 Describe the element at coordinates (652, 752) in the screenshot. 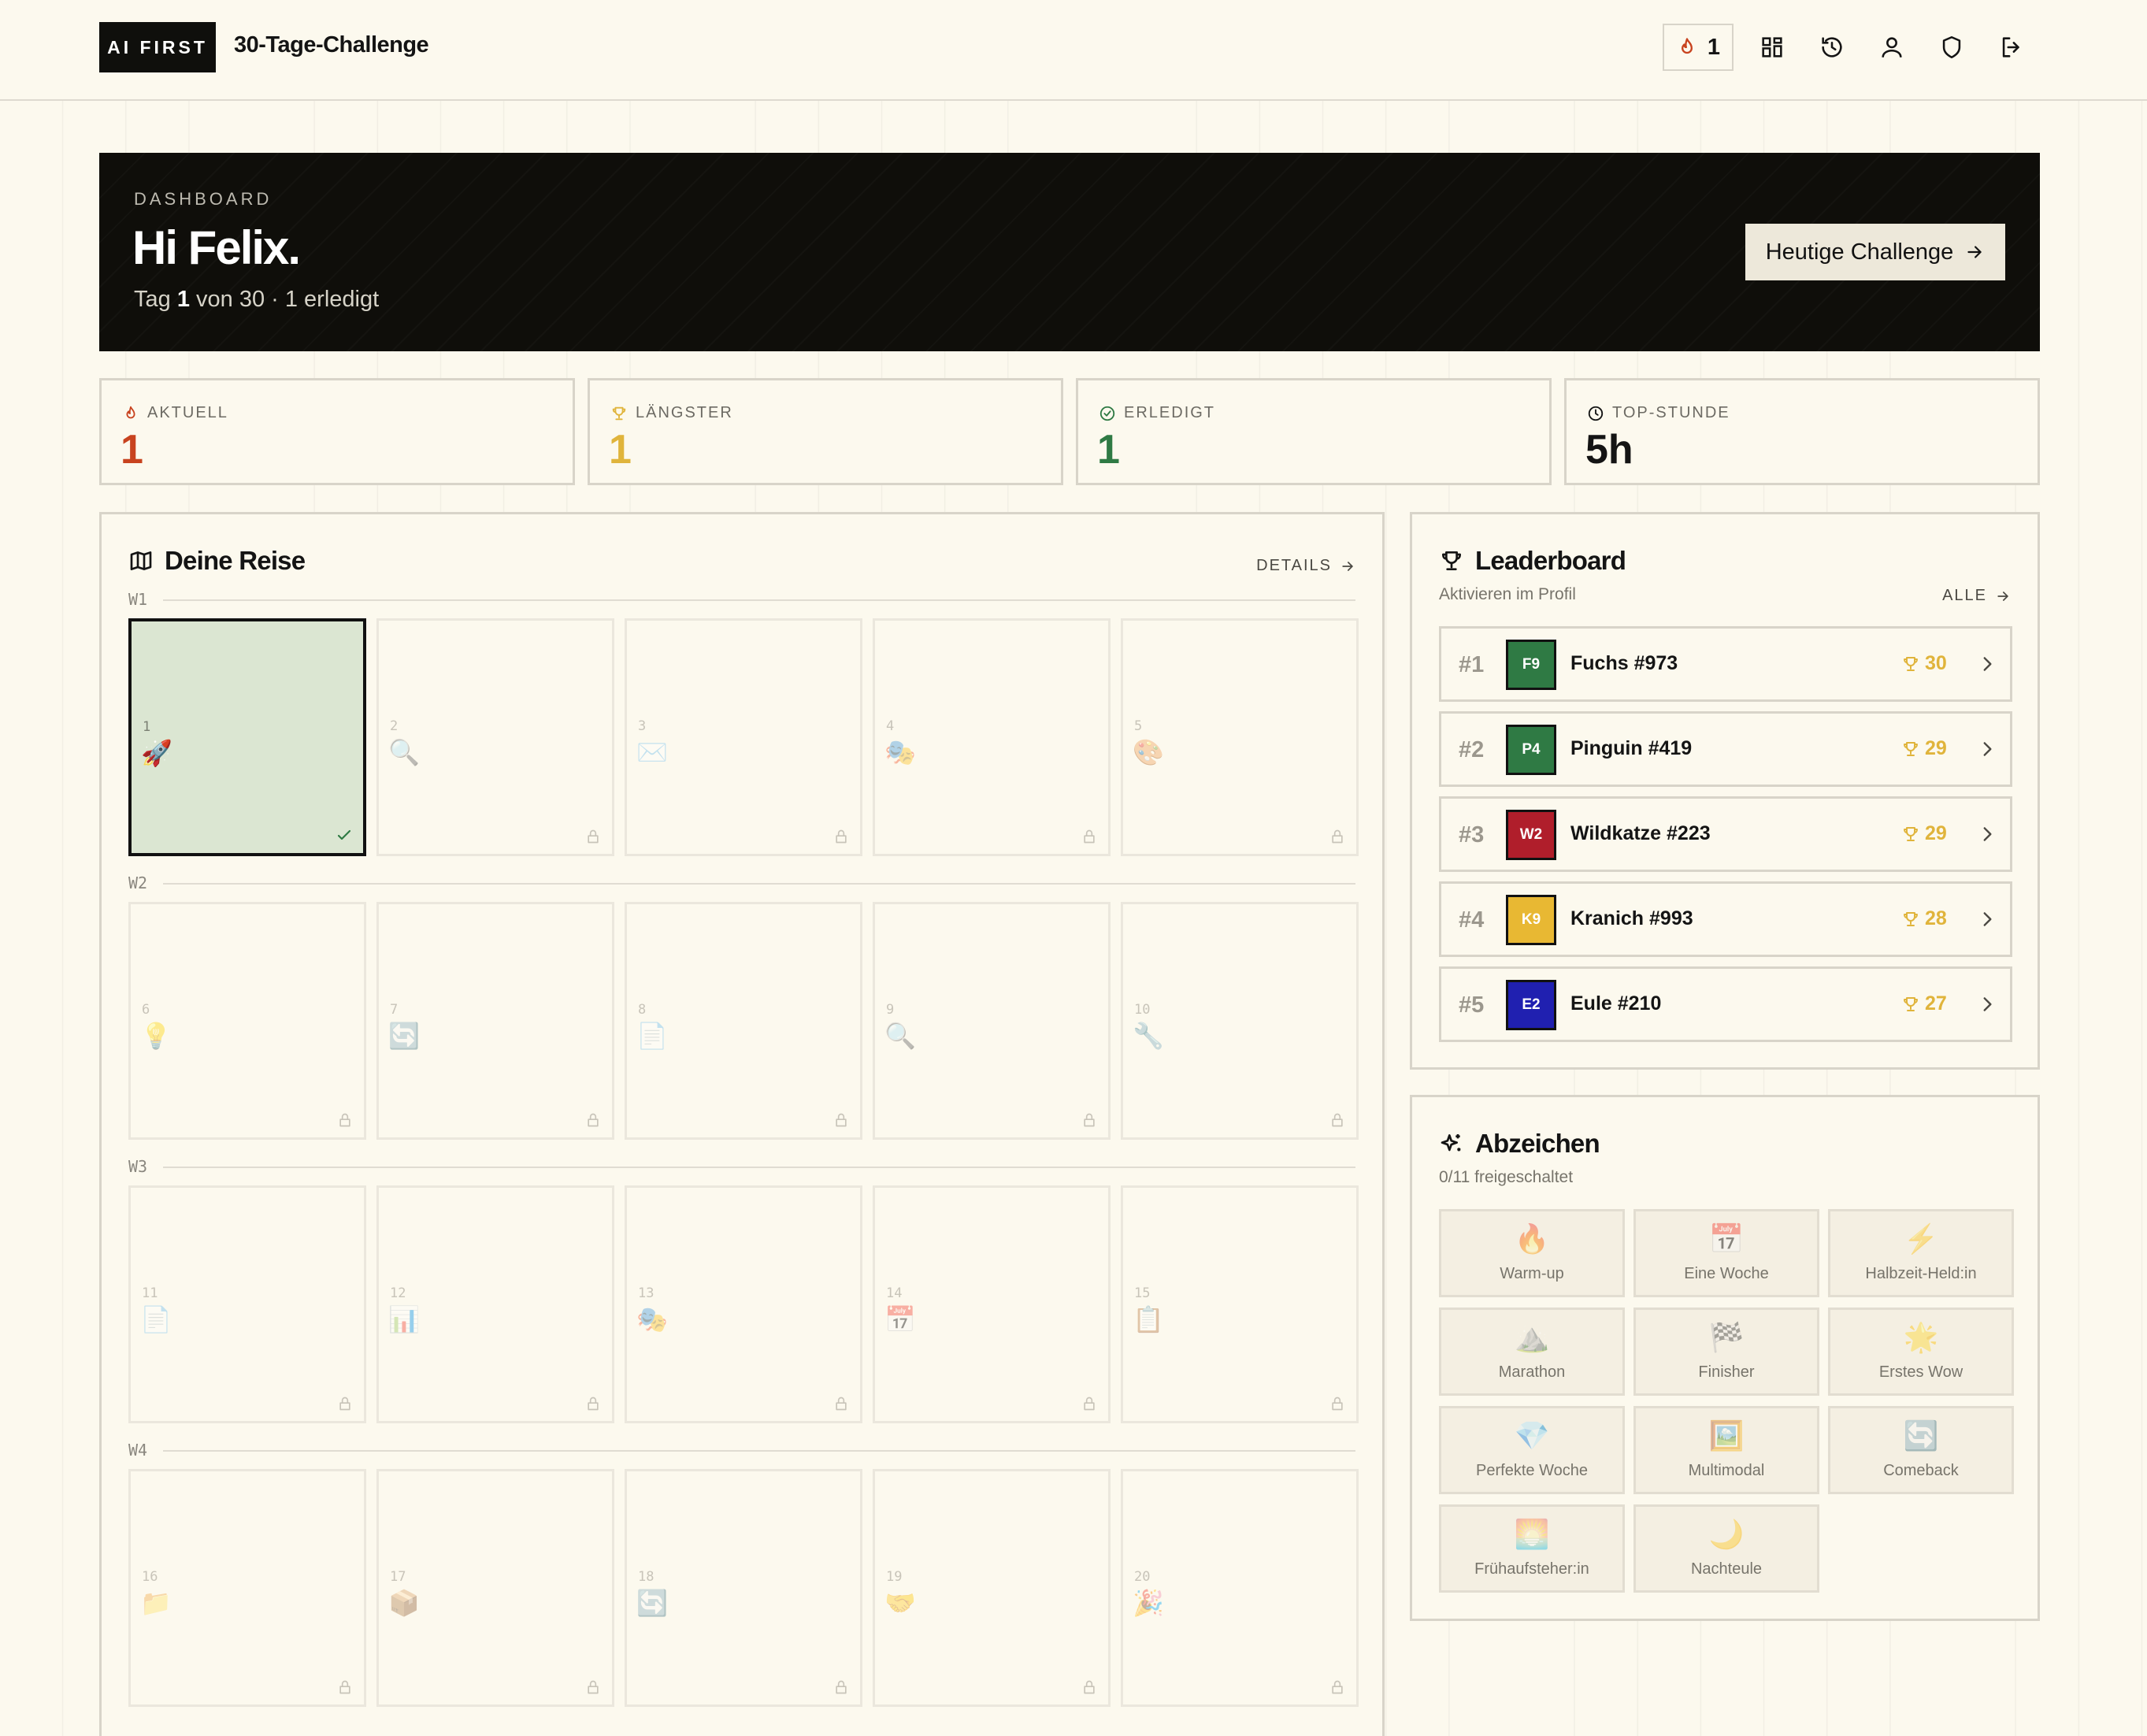

I see `day-icon: ✉️` at that location.